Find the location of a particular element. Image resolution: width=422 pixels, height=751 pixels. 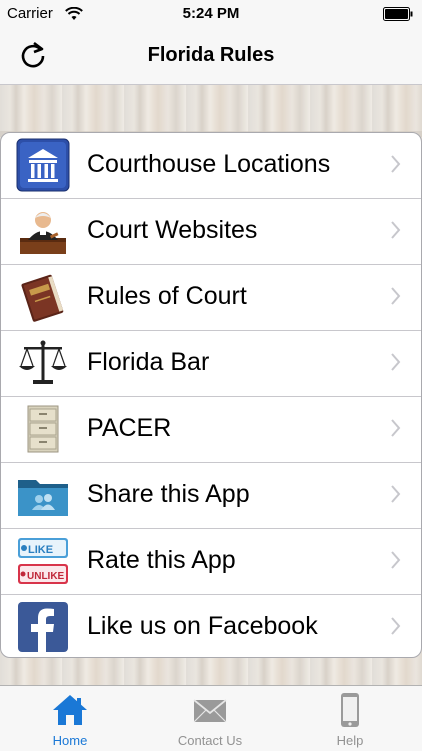

menu-item-rate-this-app: LIKE UNLIKE Rate this App is located at coordinates (211, 562).